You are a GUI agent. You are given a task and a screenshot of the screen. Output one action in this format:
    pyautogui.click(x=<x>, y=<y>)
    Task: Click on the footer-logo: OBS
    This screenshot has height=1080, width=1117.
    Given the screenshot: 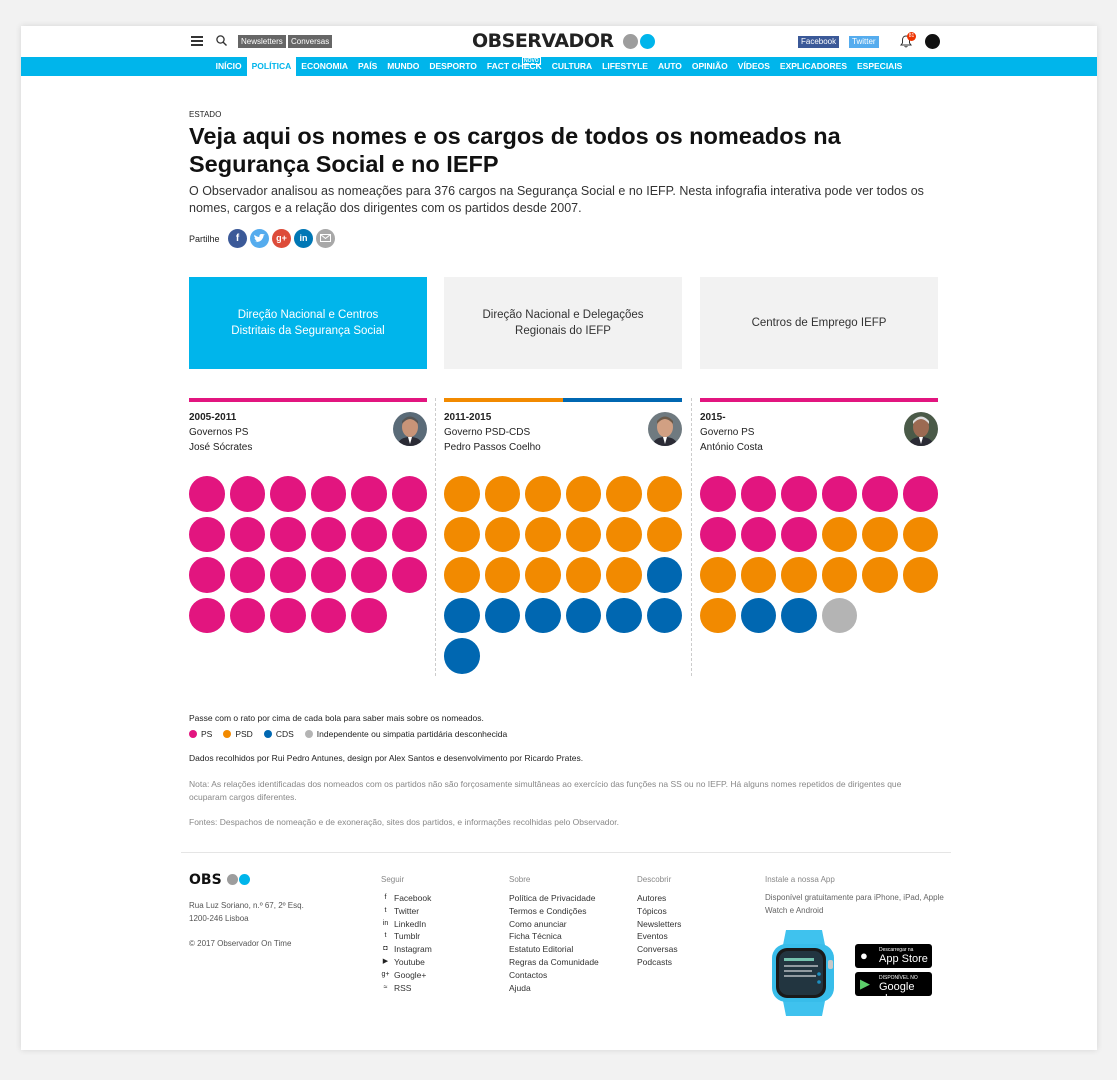 What is the action you would take?
    pyautogui.click(x=205, y=880)
    